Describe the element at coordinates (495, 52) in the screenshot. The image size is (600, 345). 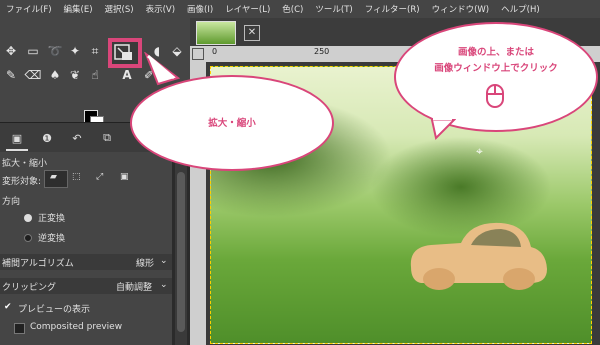
I see `instruction-line-1: 画像の上、または` at that location.